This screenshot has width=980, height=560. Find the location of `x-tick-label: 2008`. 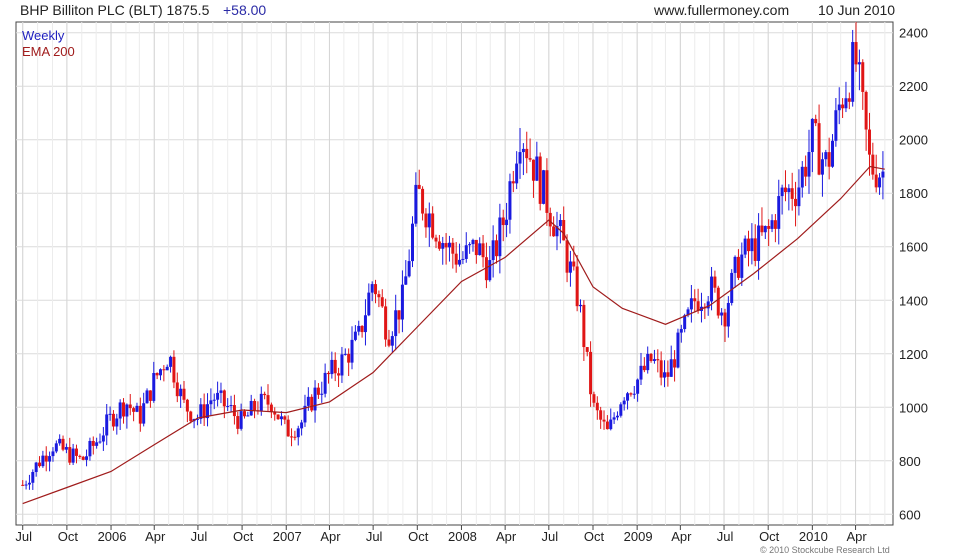

x-tick-label: 2008 is located at coordinates (462, 536).